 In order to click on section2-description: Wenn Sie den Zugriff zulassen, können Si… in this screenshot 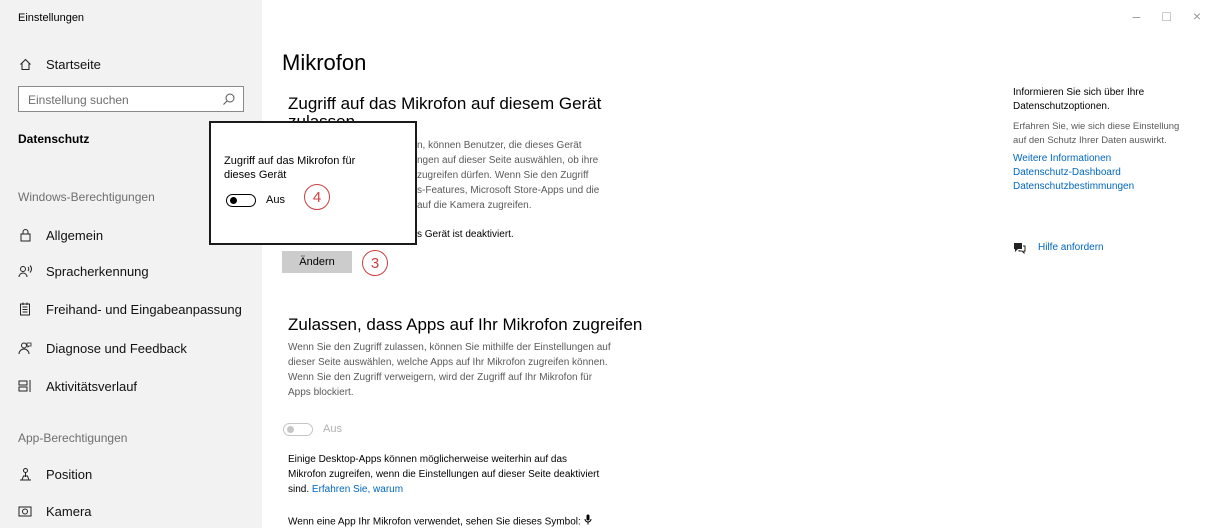, I will do `click(449, 370)`.